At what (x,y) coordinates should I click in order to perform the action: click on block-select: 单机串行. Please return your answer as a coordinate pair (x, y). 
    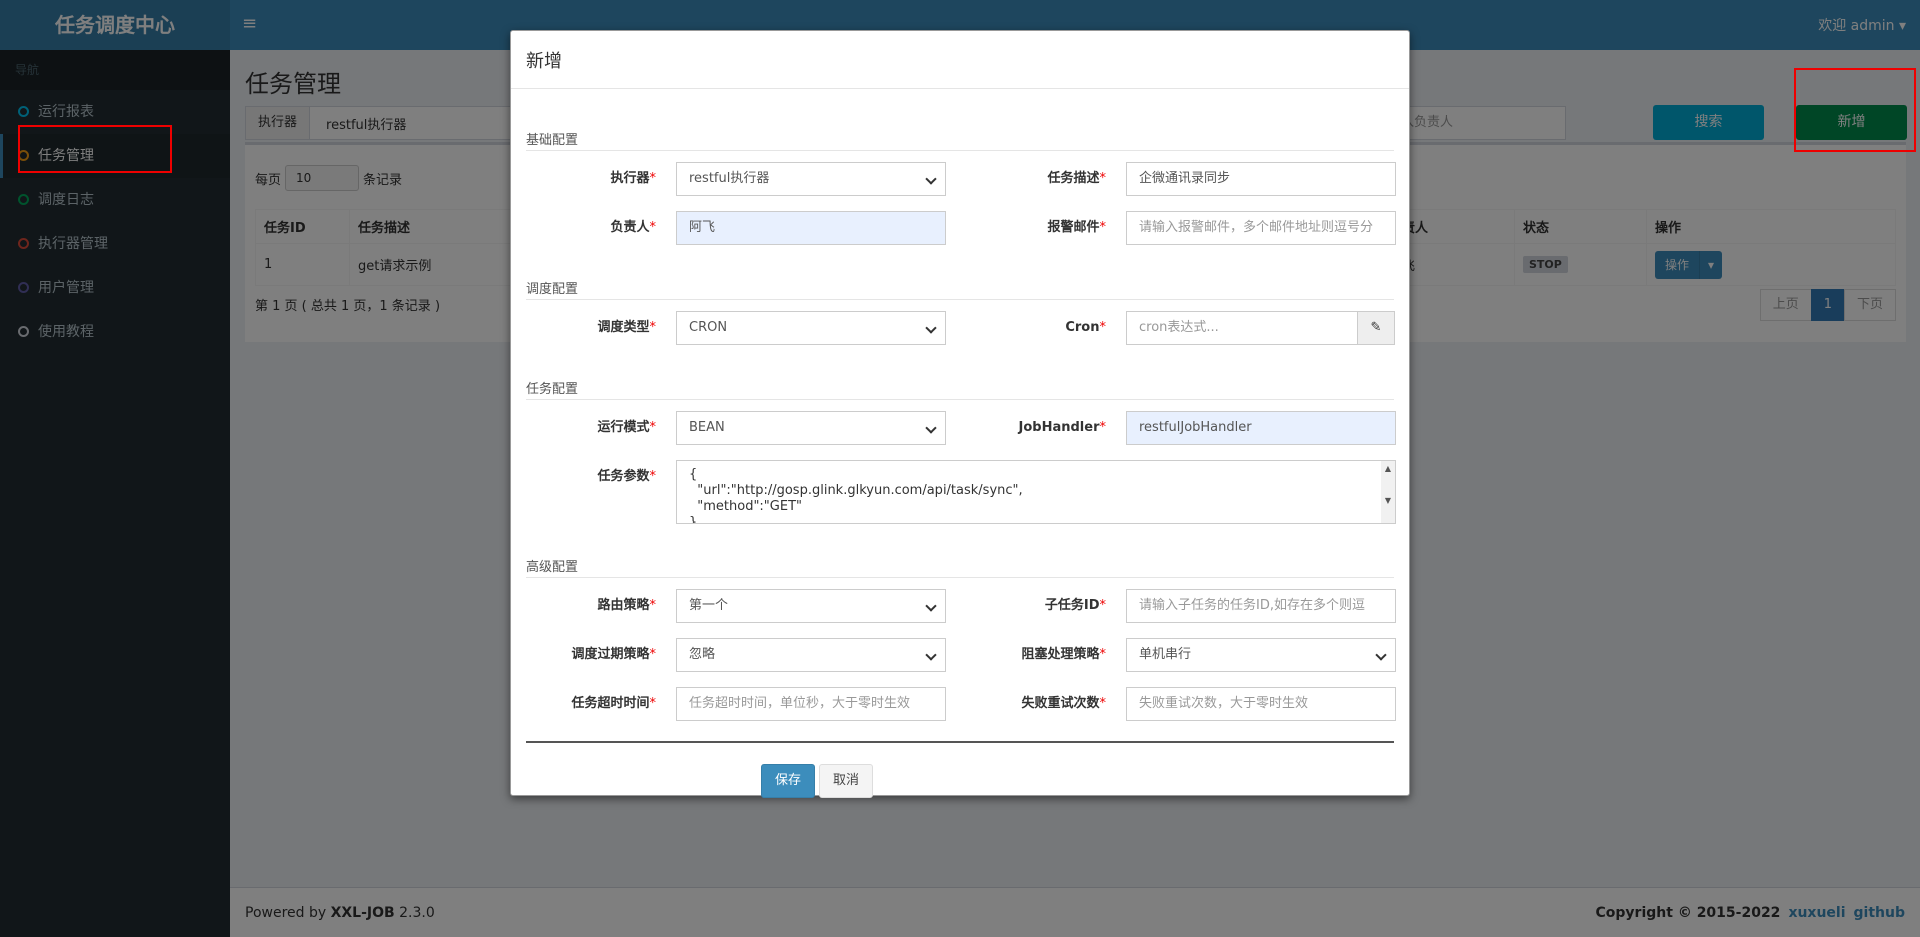
    Looking at the image, I should click on (1261, 655).